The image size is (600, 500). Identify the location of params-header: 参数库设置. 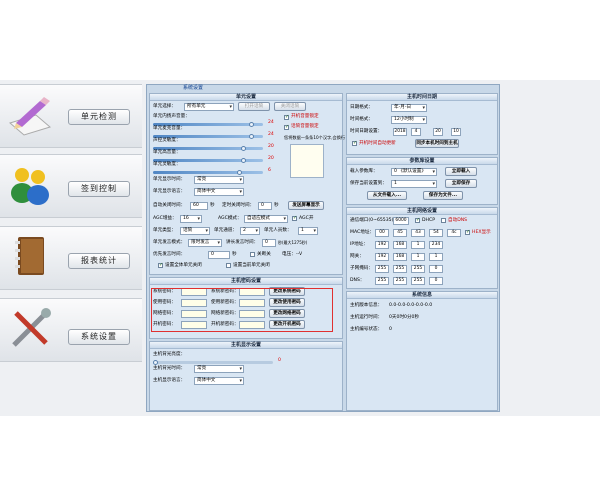
(422, 161).